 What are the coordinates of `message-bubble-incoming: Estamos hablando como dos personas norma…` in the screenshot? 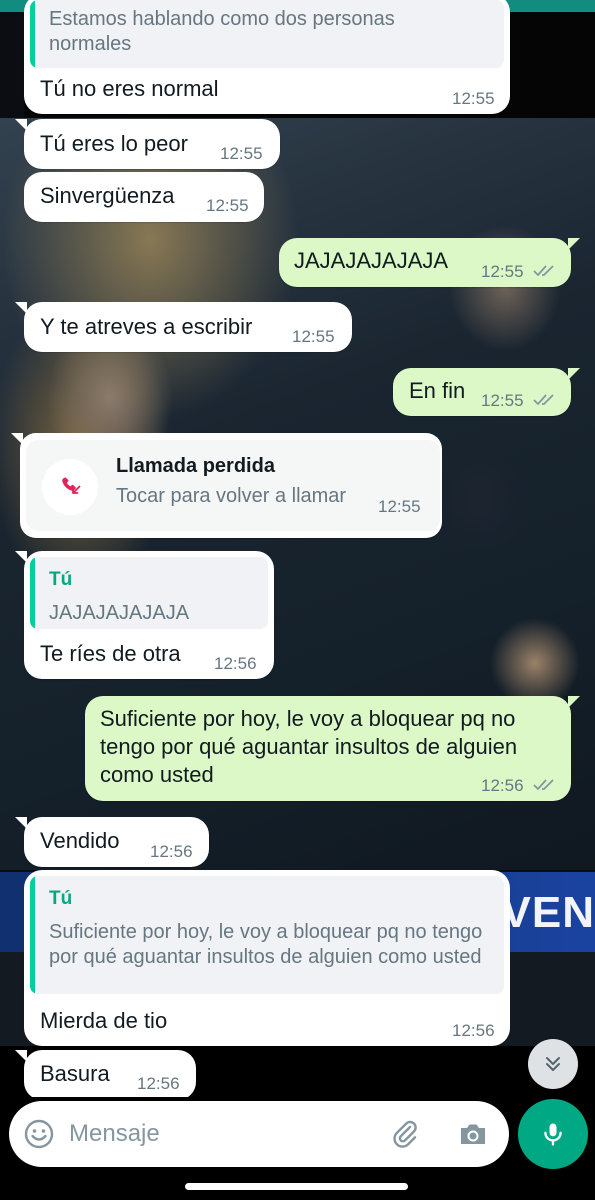 It's located at (267, 57).